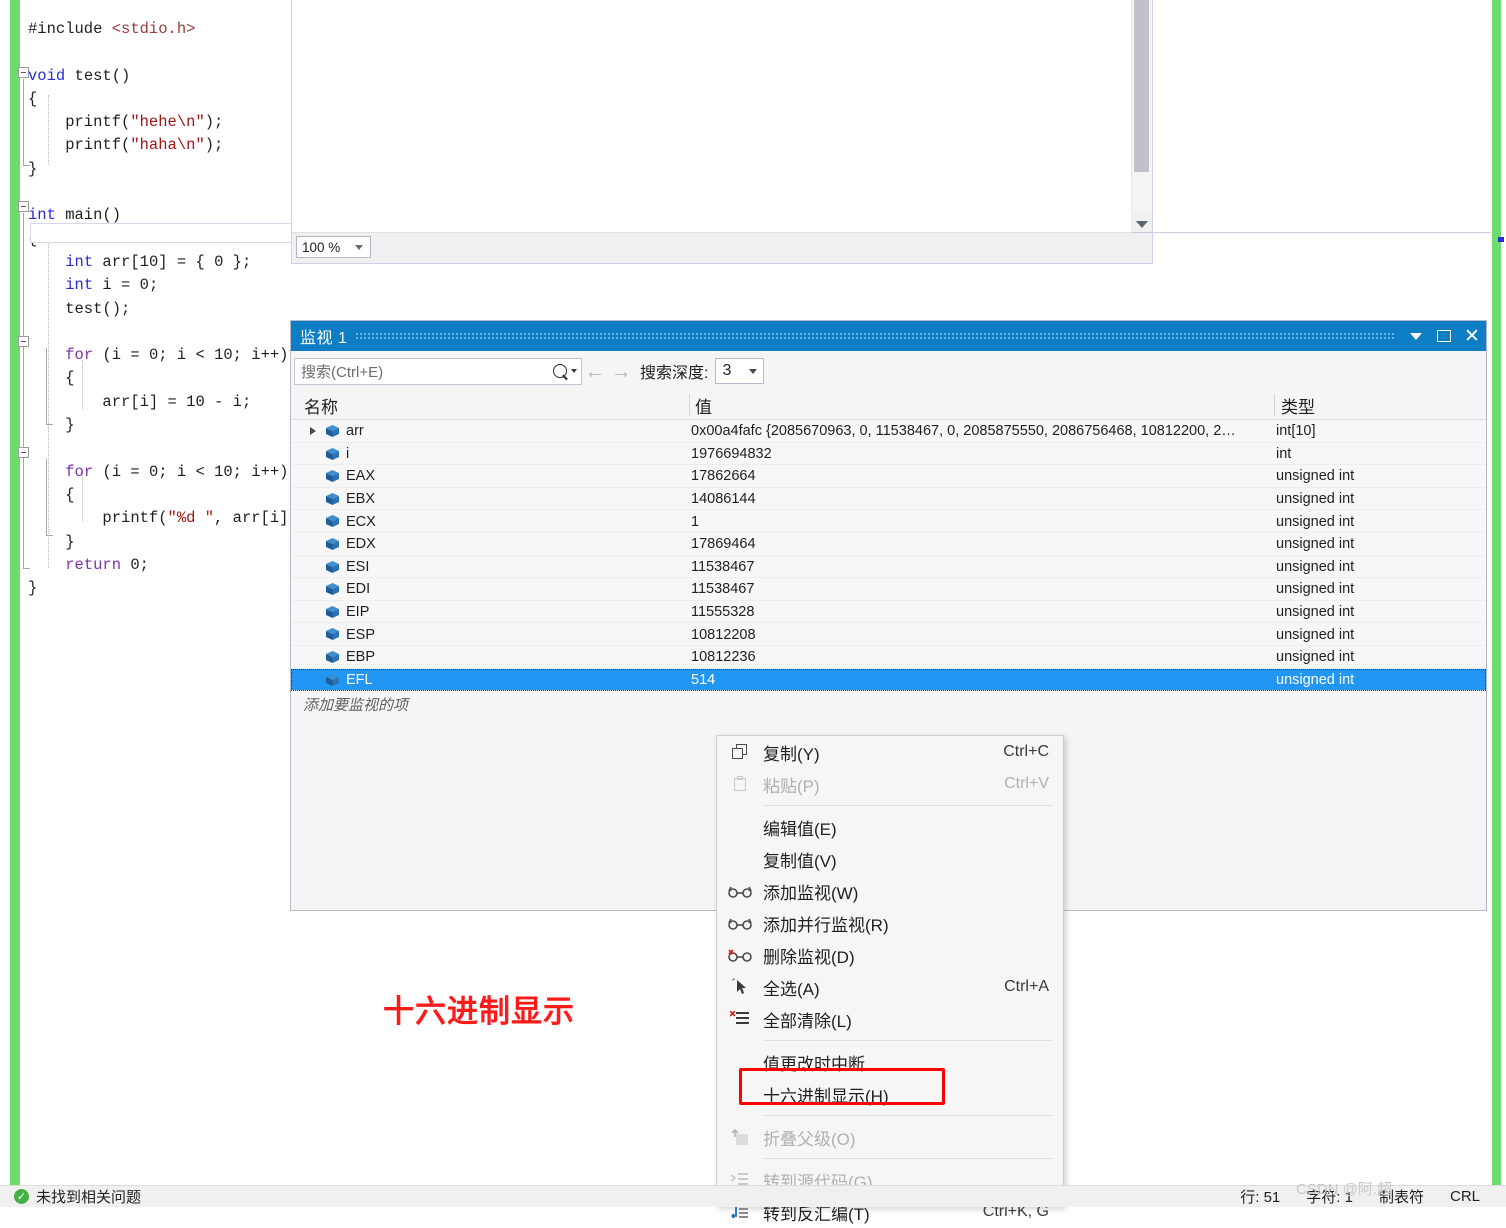  I want to click on watch-row-value: 10812236, so click(983, 657).